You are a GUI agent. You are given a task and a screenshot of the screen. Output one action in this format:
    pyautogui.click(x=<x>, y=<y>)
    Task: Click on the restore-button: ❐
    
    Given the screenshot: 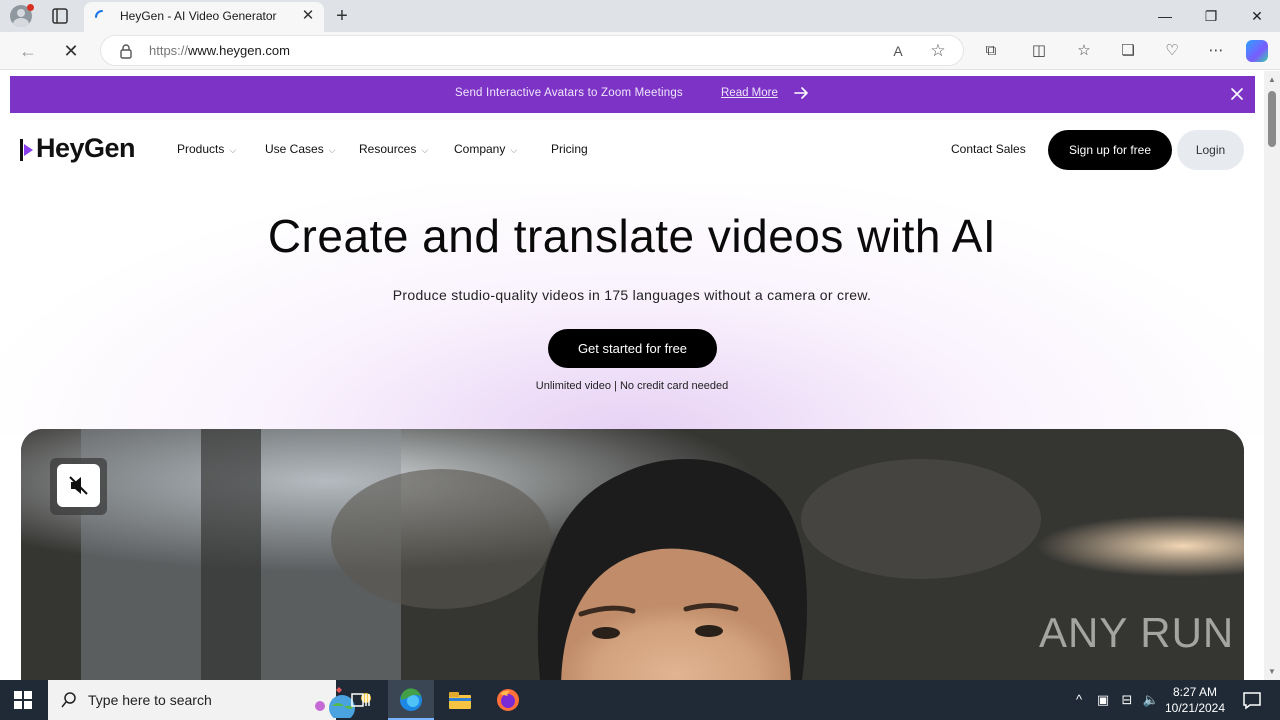 What is the action you would take?
    pyautogui.click(x=1211, y=16)
    